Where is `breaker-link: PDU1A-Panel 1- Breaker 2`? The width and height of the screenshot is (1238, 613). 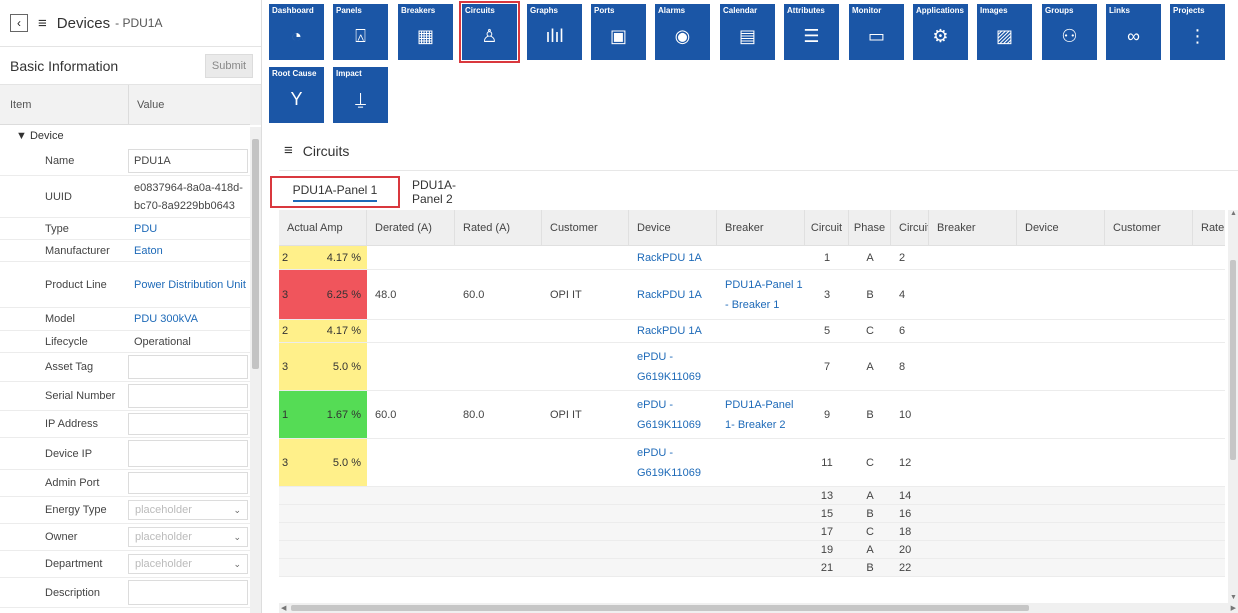 breaker-link: PDU1A-Panel 1- Breaker 2 is located at coordinates (761, 414).